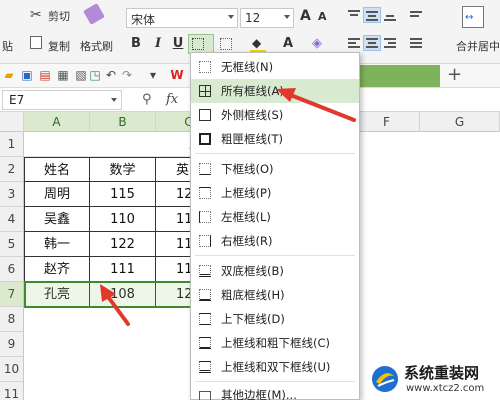 This screenshot has height=400, width=500. I want to click on row-header: 8, so click(12, 319).